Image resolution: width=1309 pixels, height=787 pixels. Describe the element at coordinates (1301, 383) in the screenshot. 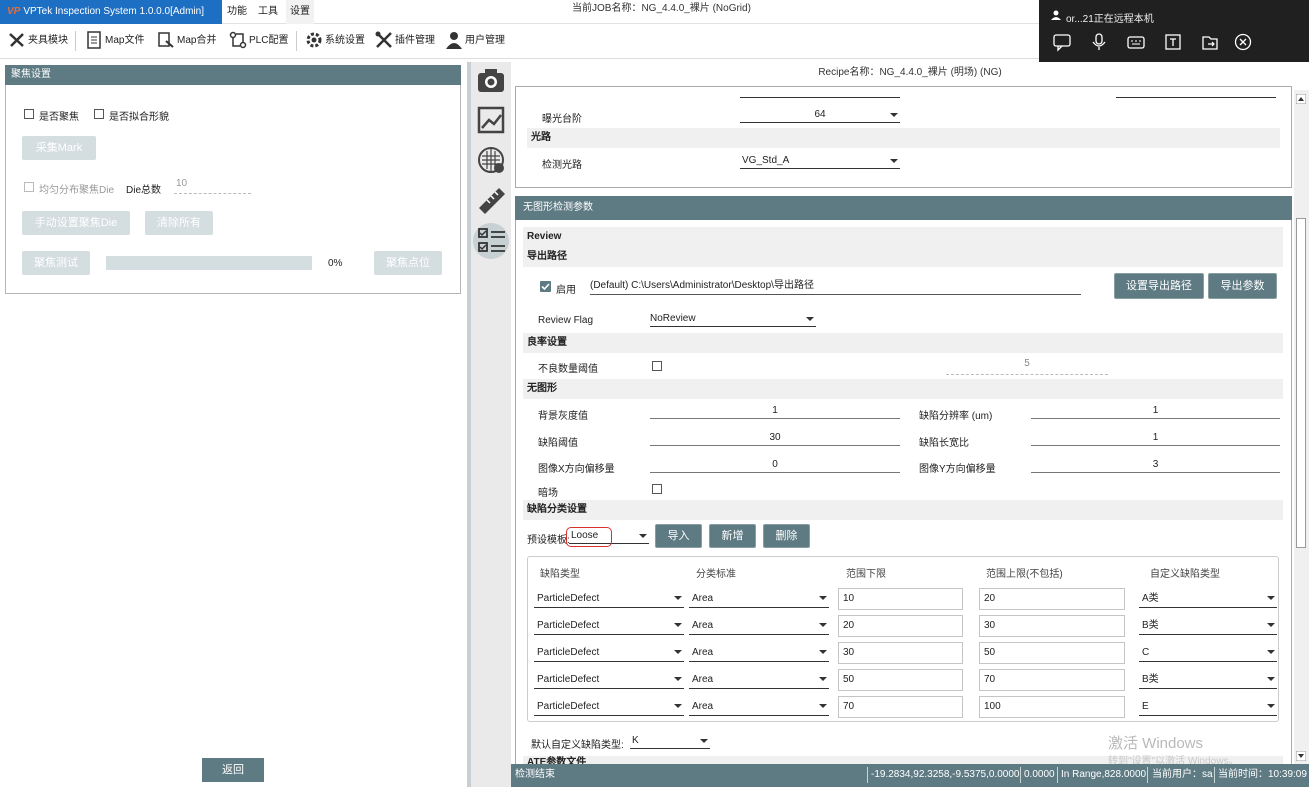

I see `scrollbar-thumb` at that location.